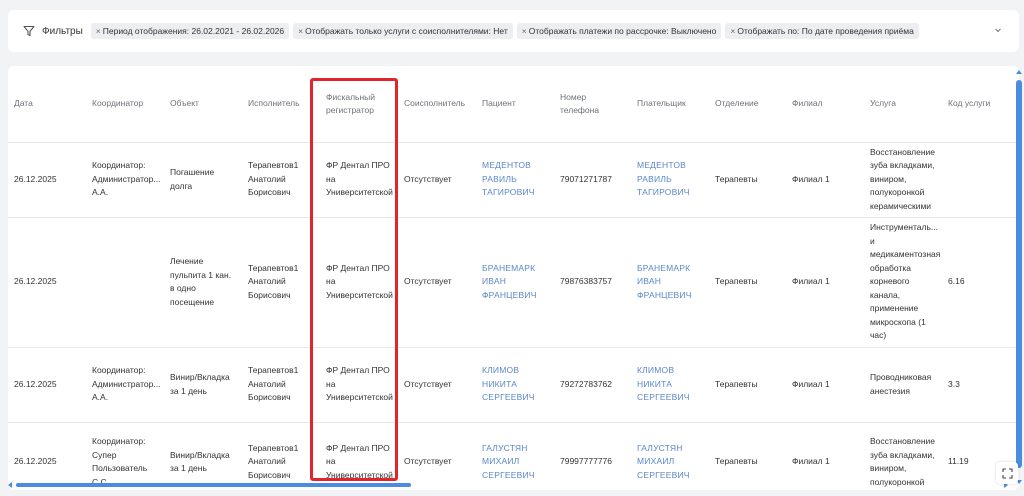 The height and width of the screenshot is (496, 1024). What do you see at coordinates (592, 282) in the screenshot?
I see `cell-phone: 79876383757` at bounding box center [592, 282].